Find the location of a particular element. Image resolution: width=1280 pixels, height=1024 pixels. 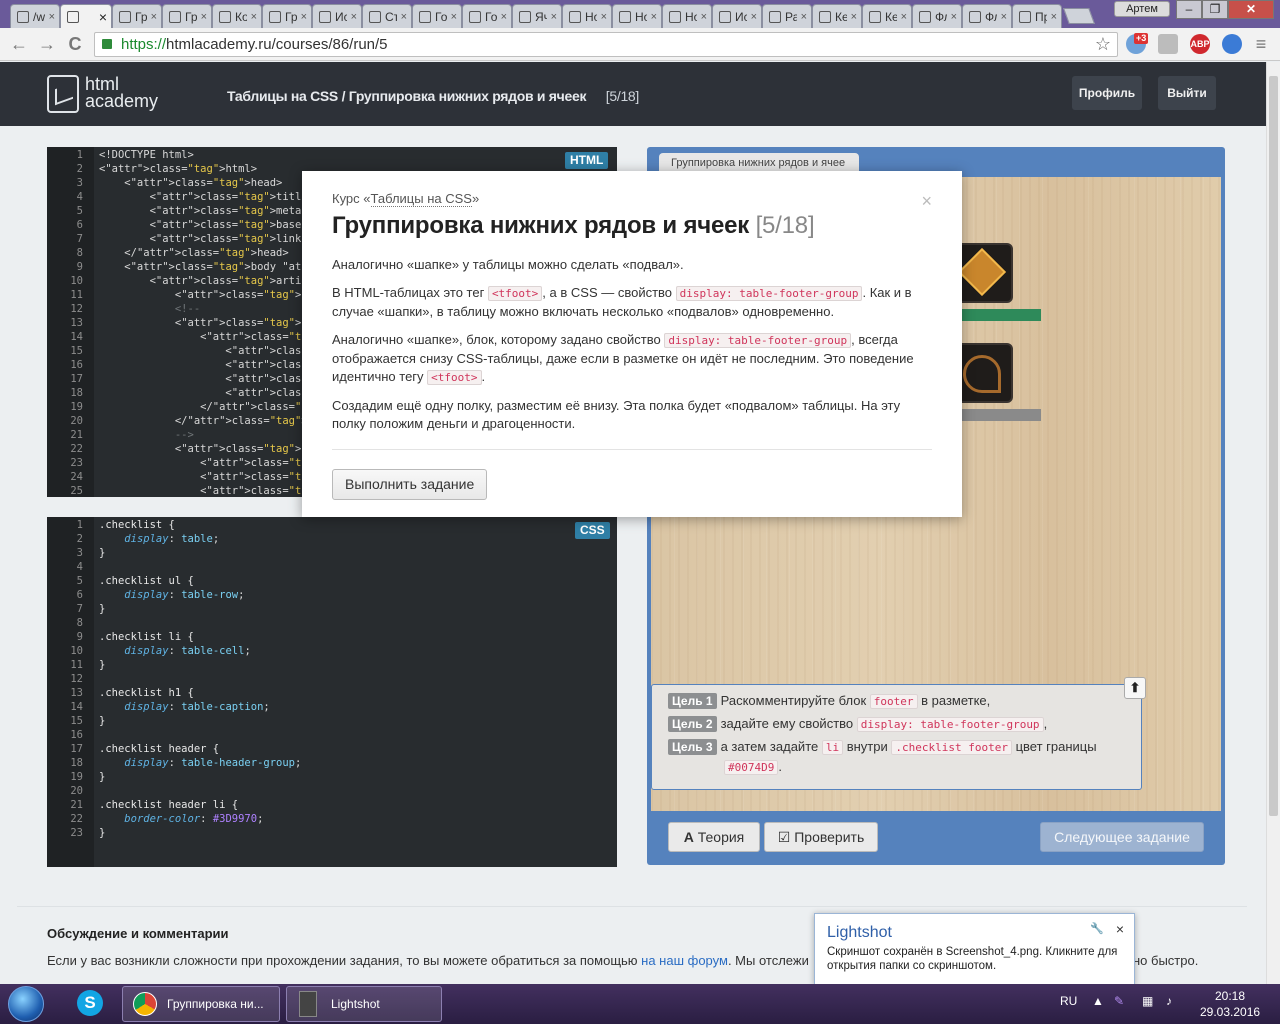

modal-close-icon: × is located at coordinates (926, 201).